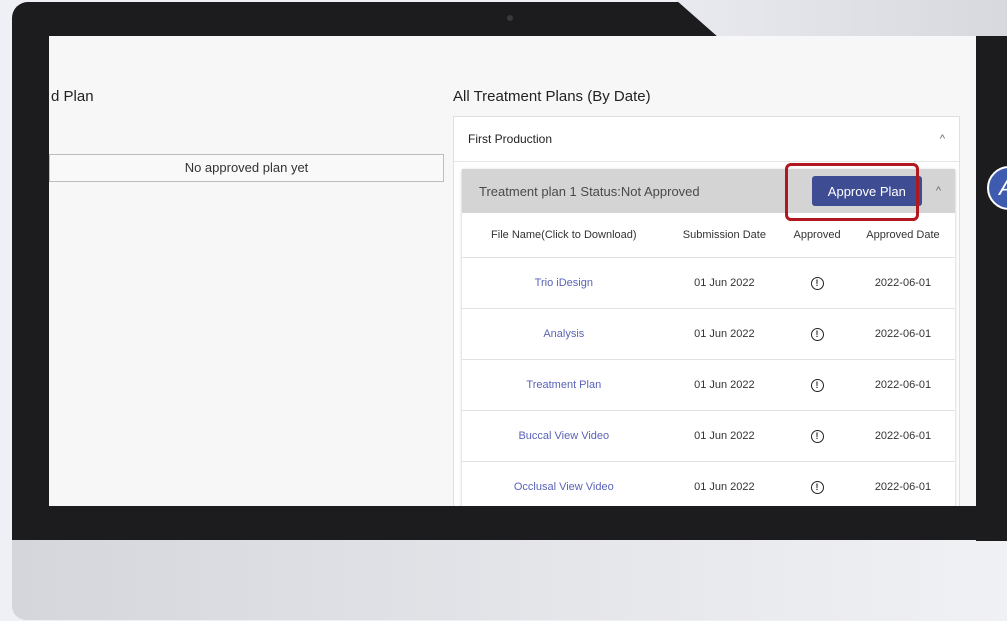 The image size is (1007, 621). What do you see at coordinates (706, 139) in the screenshot?
I see `production-accordion-header: First Production ^` at bounding box center [706, 139].